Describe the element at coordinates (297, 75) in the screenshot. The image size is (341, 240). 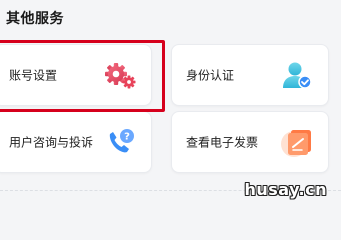
I see `user-verified-icon` at that location.